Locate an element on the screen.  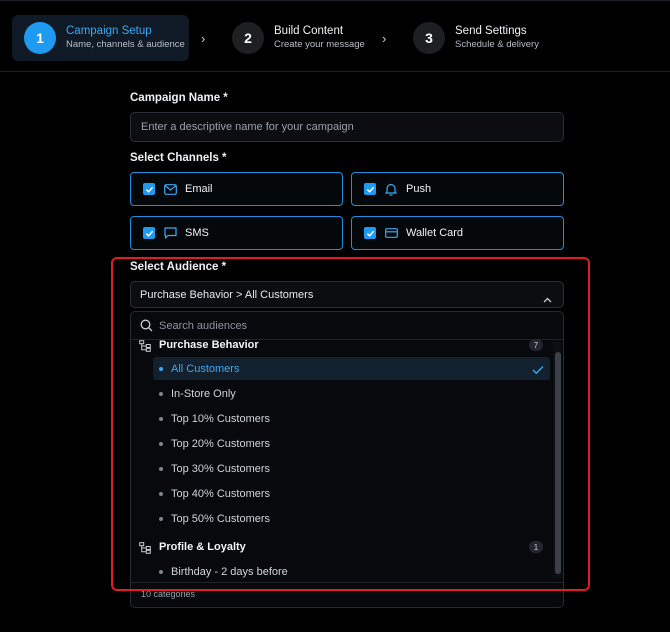
channel-wallet-card: Wallet Card is located at coordinates (457, 233).